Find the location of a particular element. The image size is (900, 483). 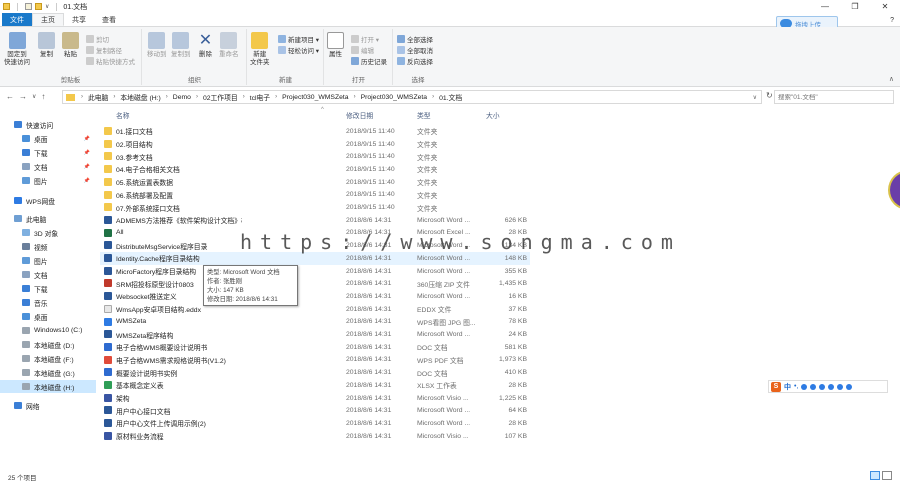

file-row: 02.项目结构 2018/9/15 11:40 文件夹 is located at coordinates (315, 144).